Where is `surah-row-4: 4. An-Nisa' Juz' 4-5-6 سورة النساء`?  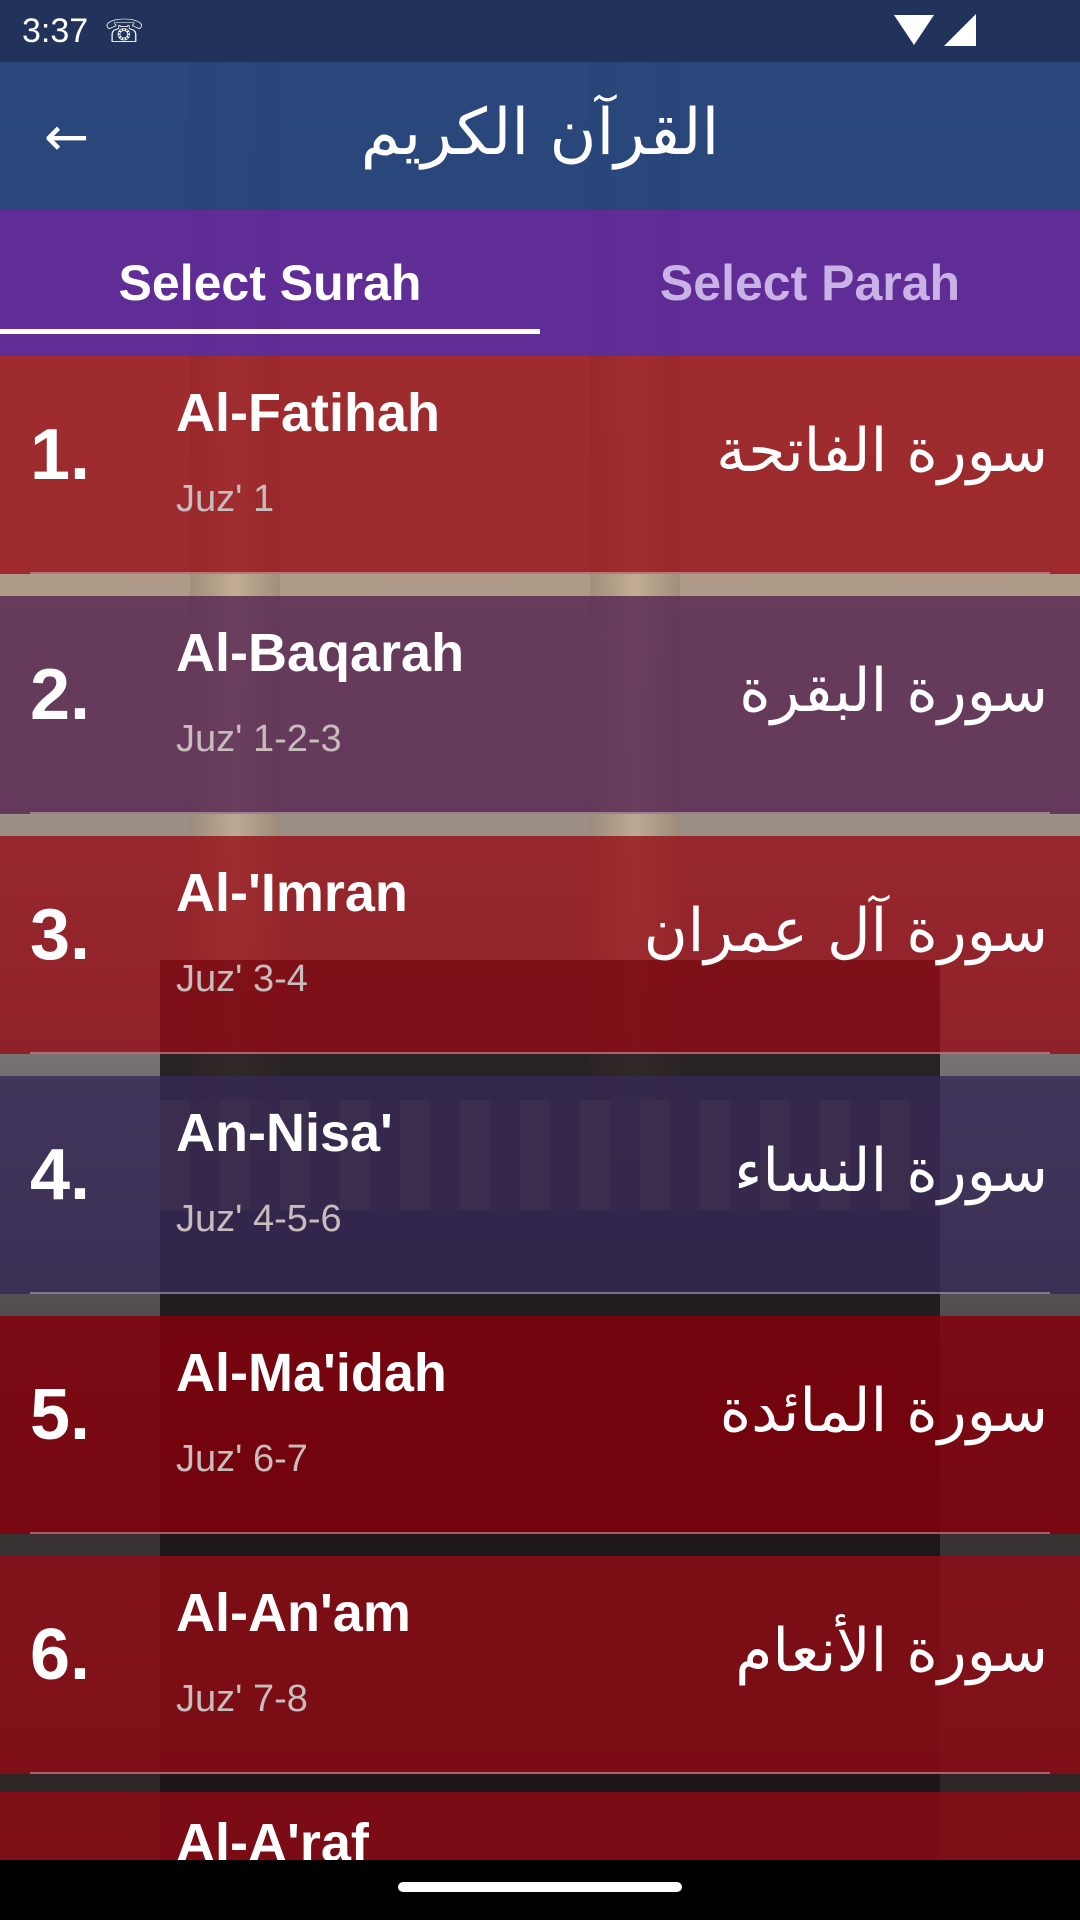
surah-row-4: 4. An-Nisa' Juz' 4-5-6 سورة النساء is located at coordinates (540, 1185).